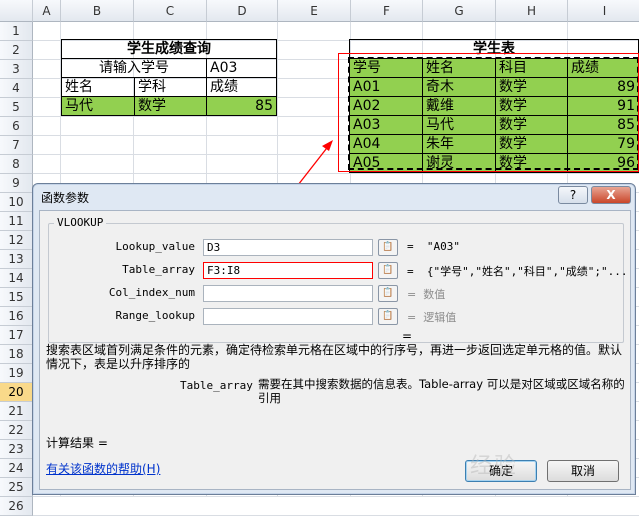 This screenshot has height=516, width=639. Describe the element at coordinates (216, 385) in the screenshot. I see `param-name: Table_array` at that location.